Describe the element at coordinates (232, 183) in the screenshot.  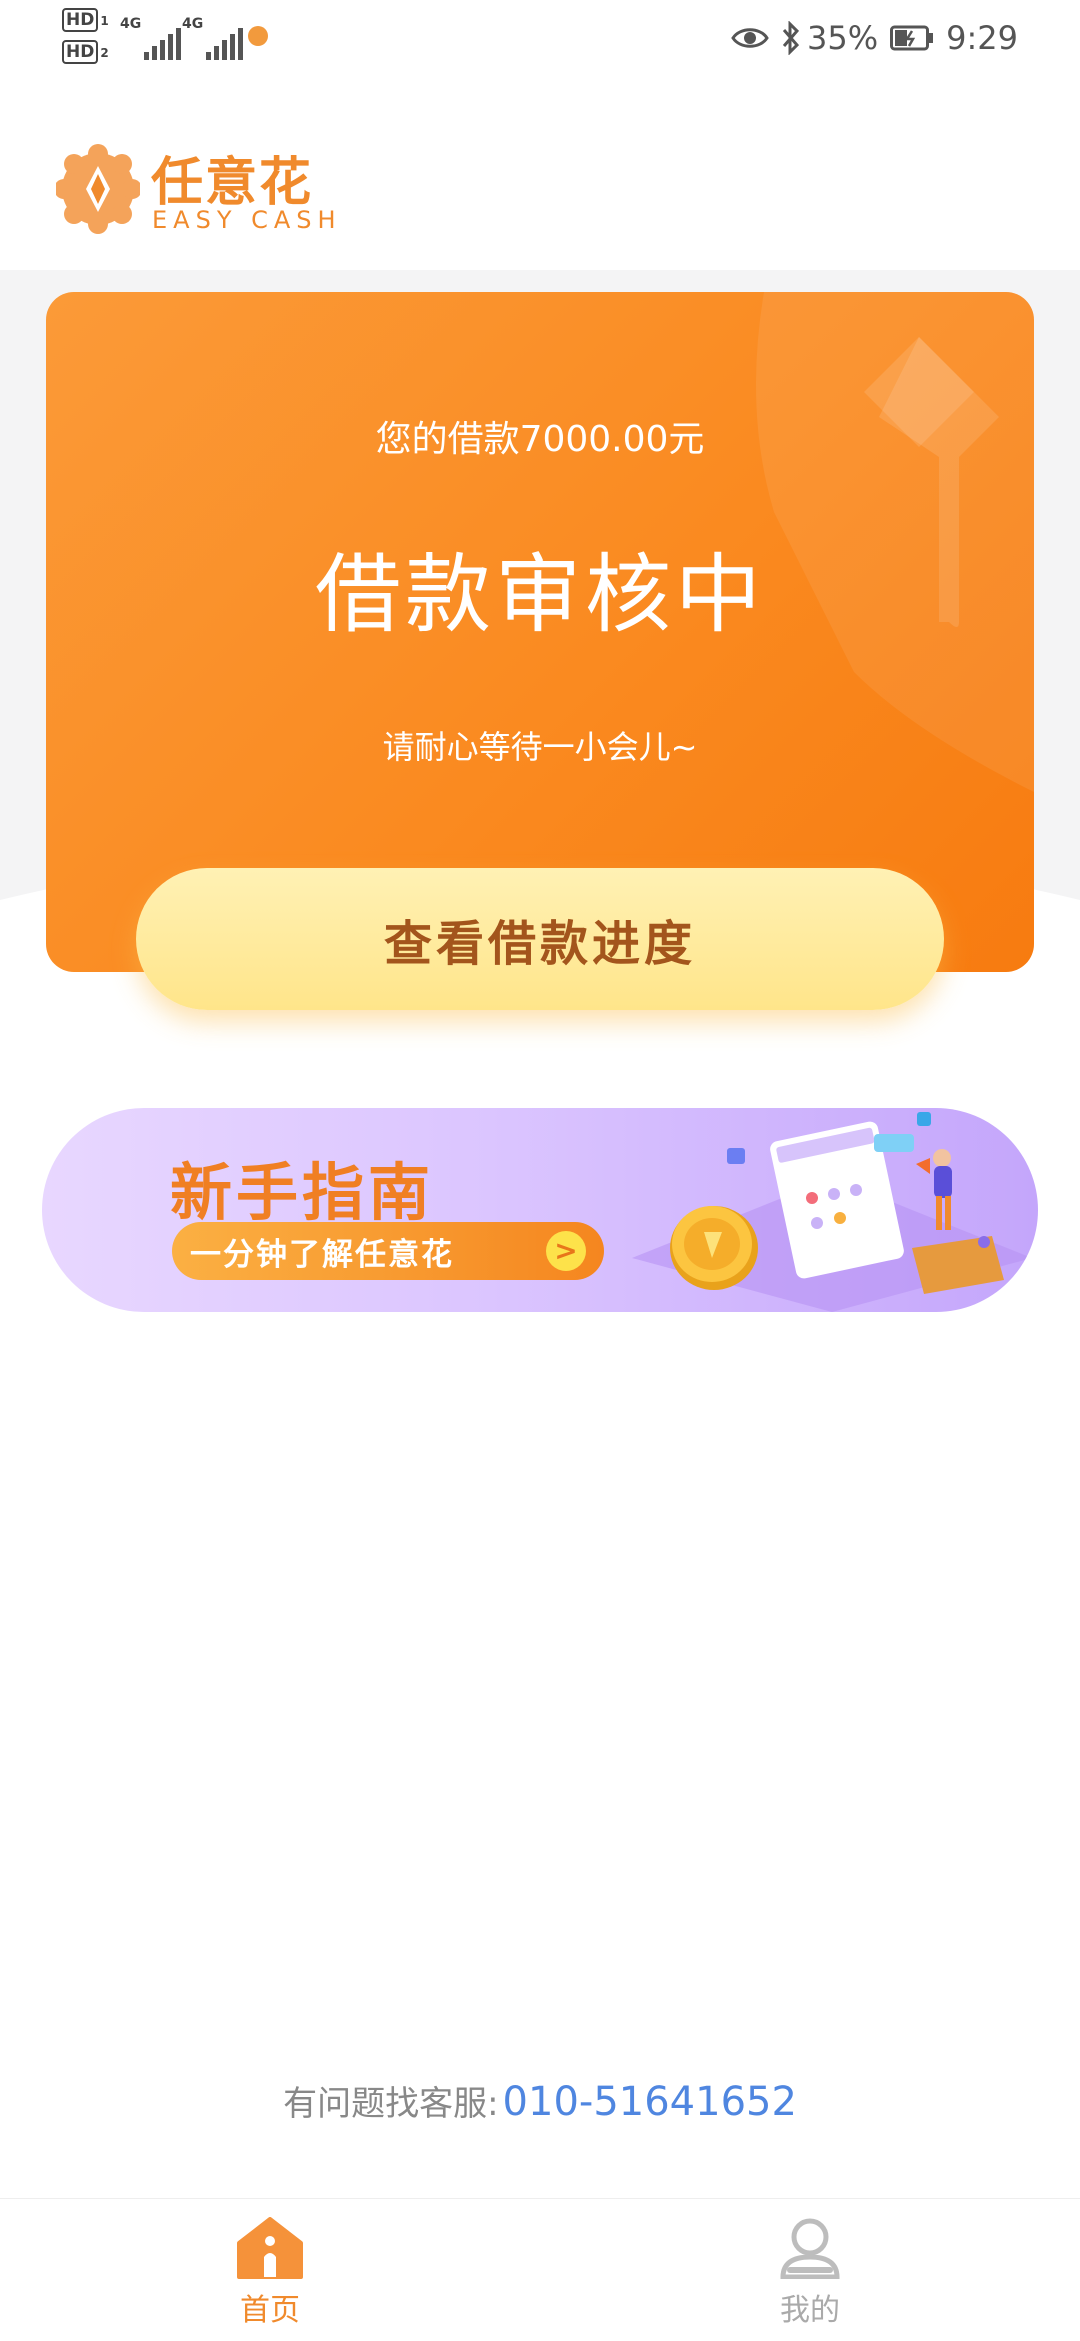
I see `brand-name: 任意花` at that location.